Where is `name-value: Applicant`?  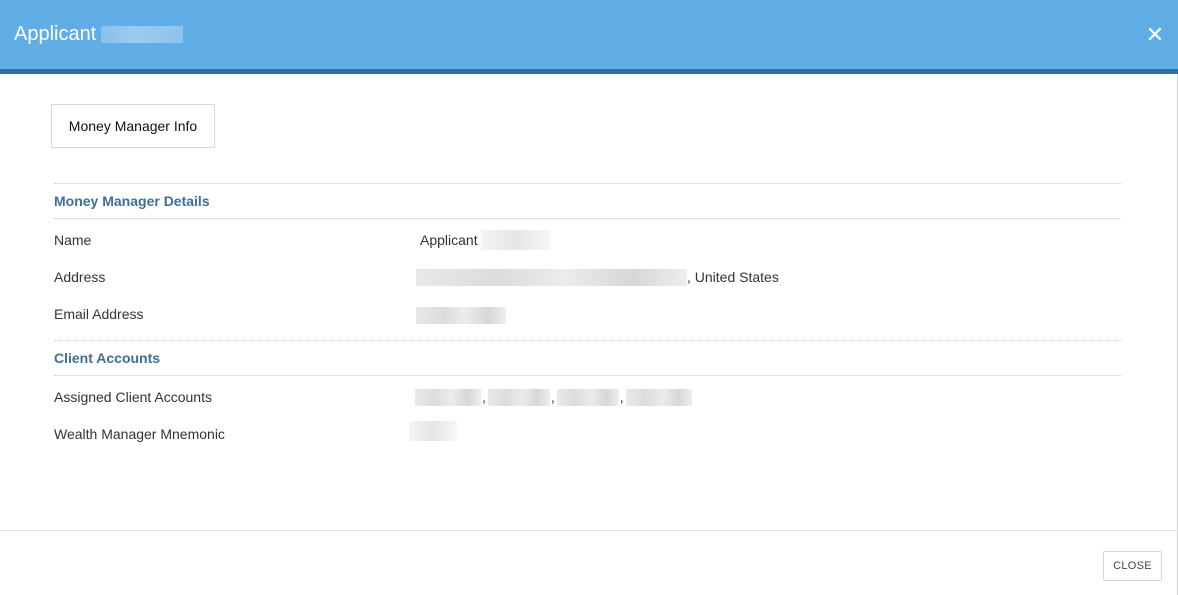 name-value: Applicant is located at coordinates (485, 240).